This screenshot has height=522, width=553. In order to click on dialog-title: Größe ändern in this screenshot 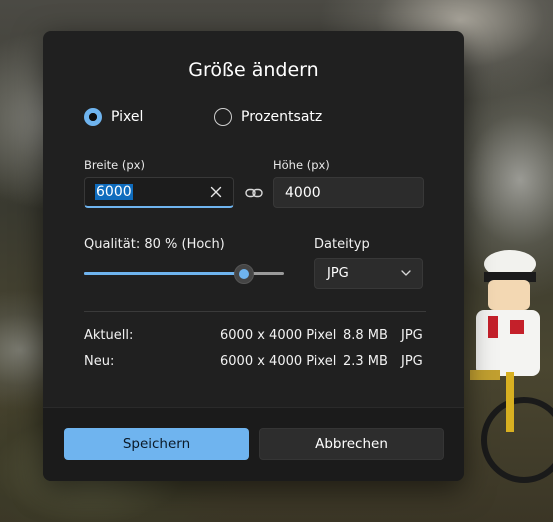, I will do `click(253, 70)`.